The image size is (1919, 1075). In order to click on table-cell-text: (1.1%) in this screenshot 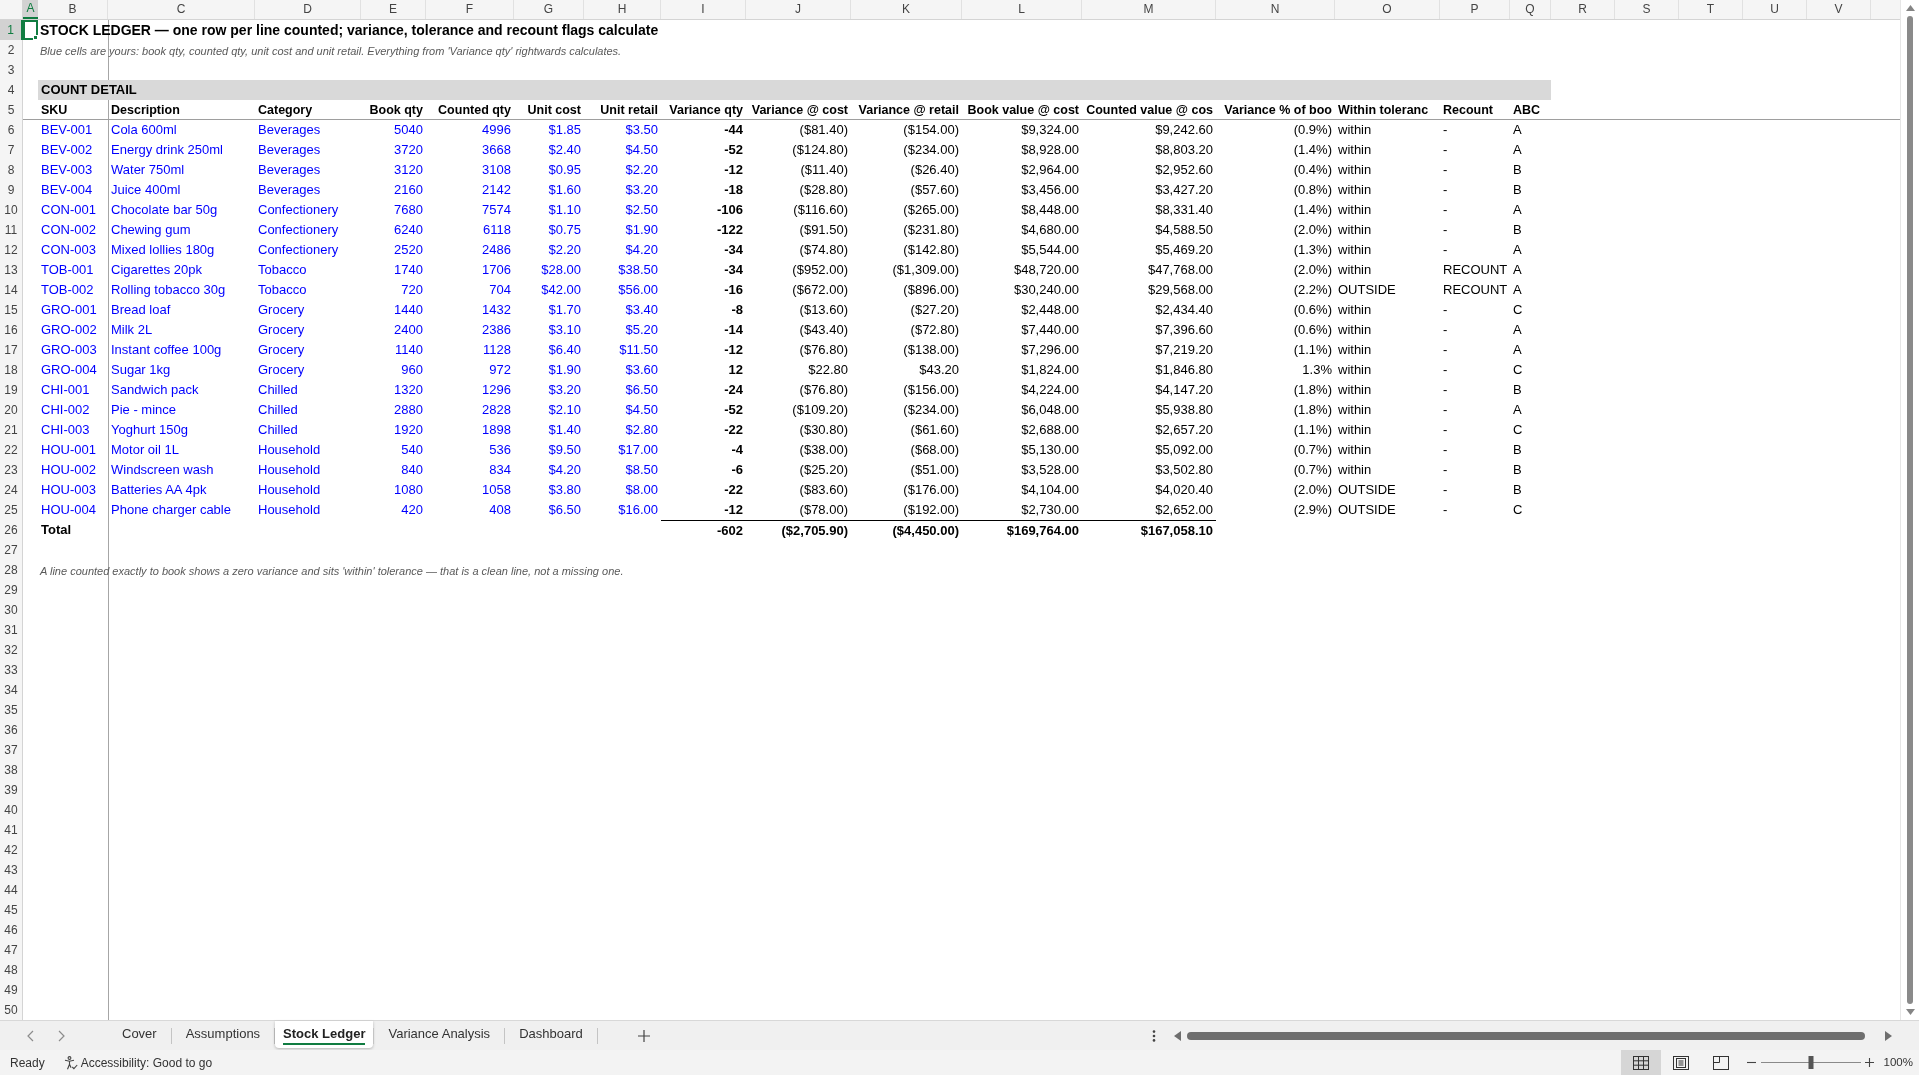, I will do `click(1312, 350)`.